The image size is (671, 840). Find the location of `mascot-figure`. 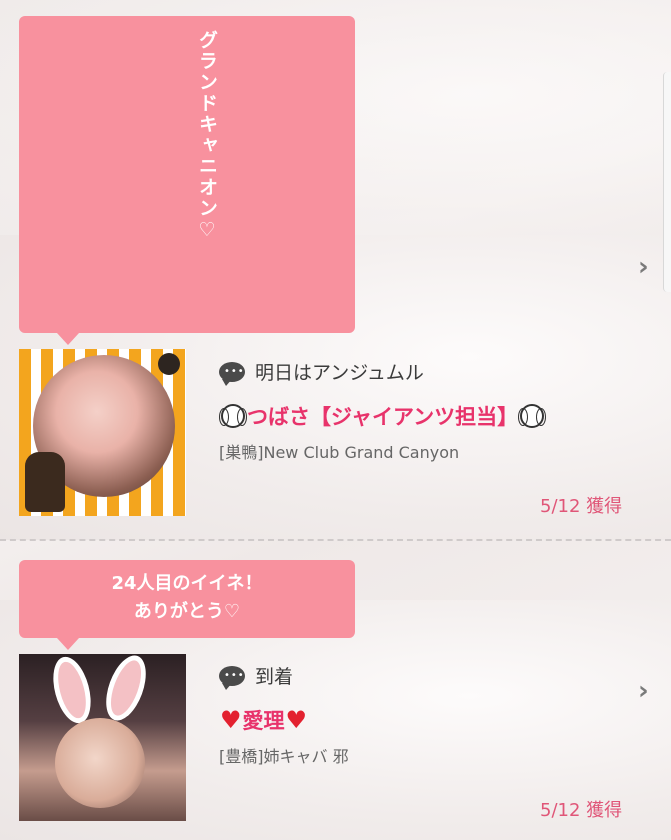

mascot-figure is located at coordinates (45, 482).